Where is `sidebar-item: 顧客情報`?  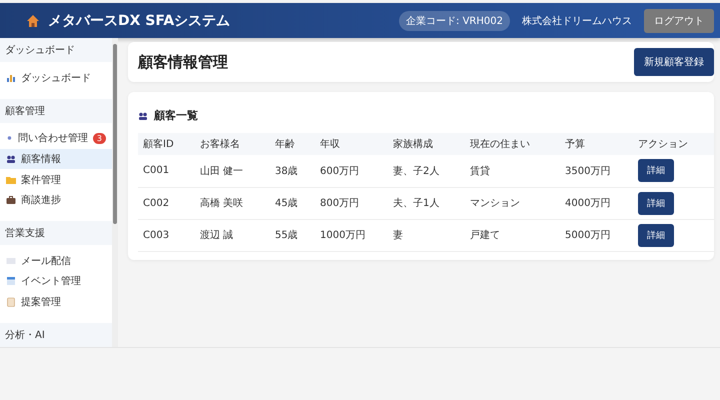
sidebar-item: 顧客情報 is located at coordinates (56, 159).